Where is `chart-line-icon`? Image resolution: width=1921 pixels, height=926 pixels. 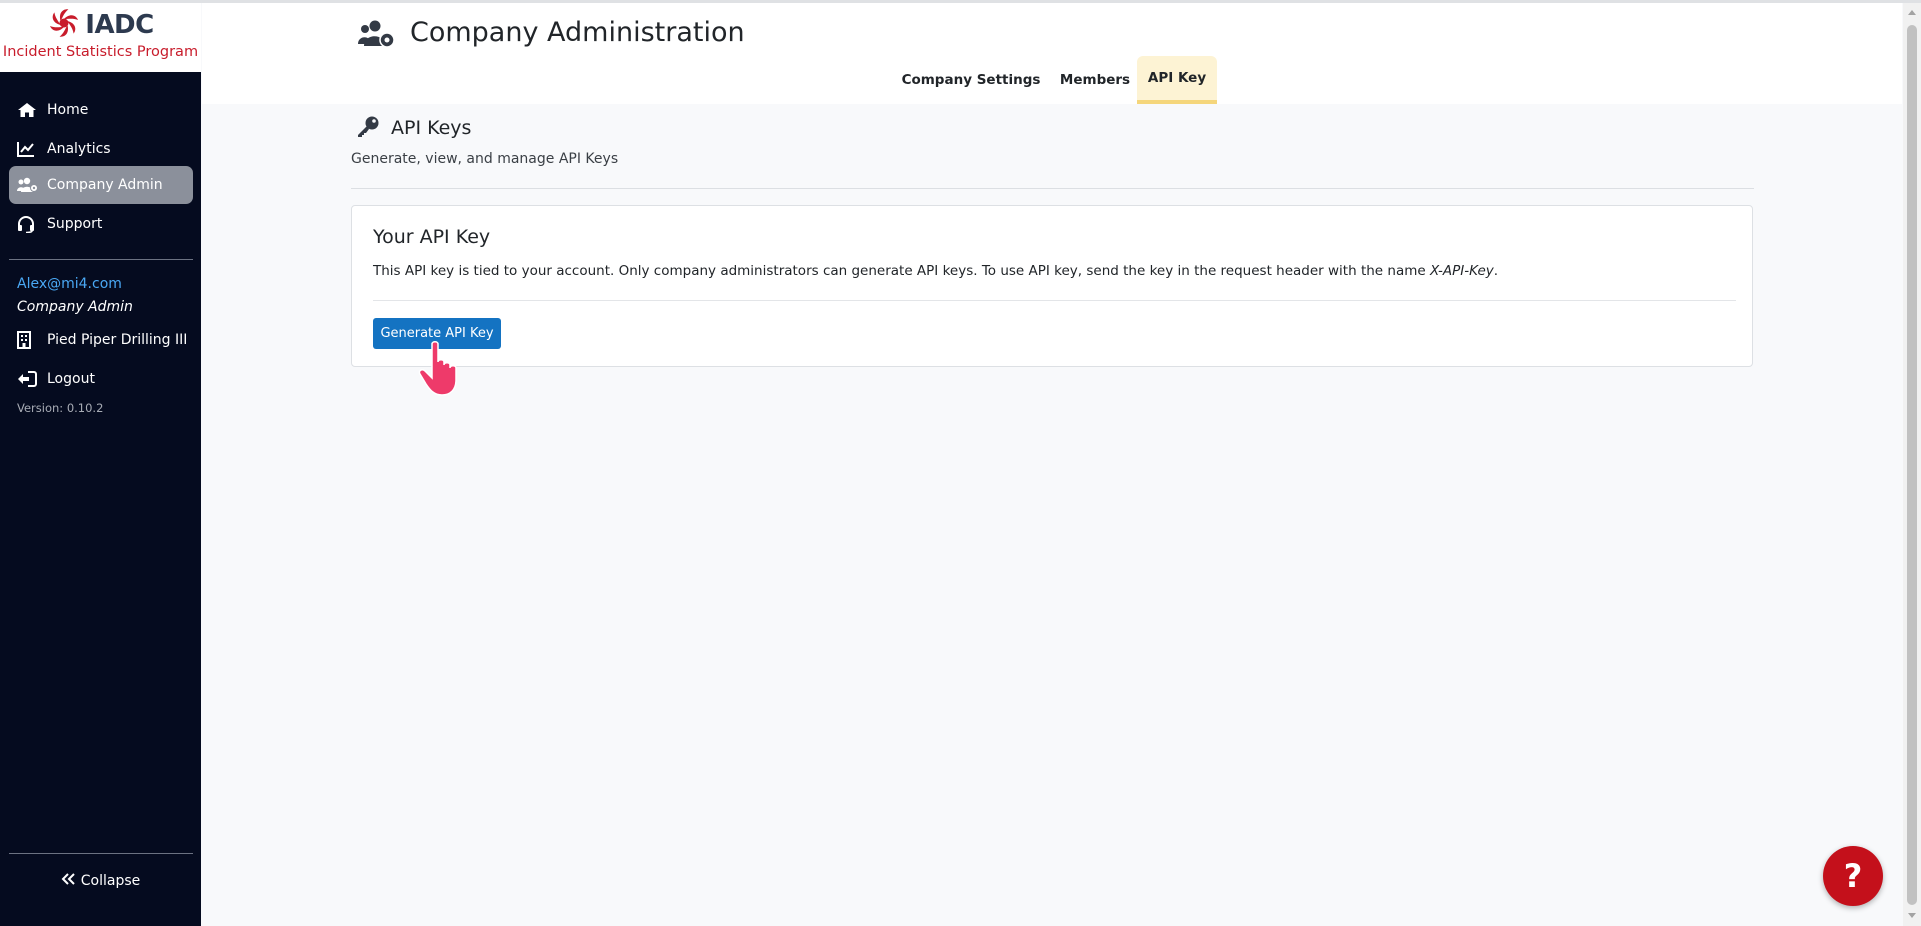
chart-line-icon is located at coordinates (28, 149).